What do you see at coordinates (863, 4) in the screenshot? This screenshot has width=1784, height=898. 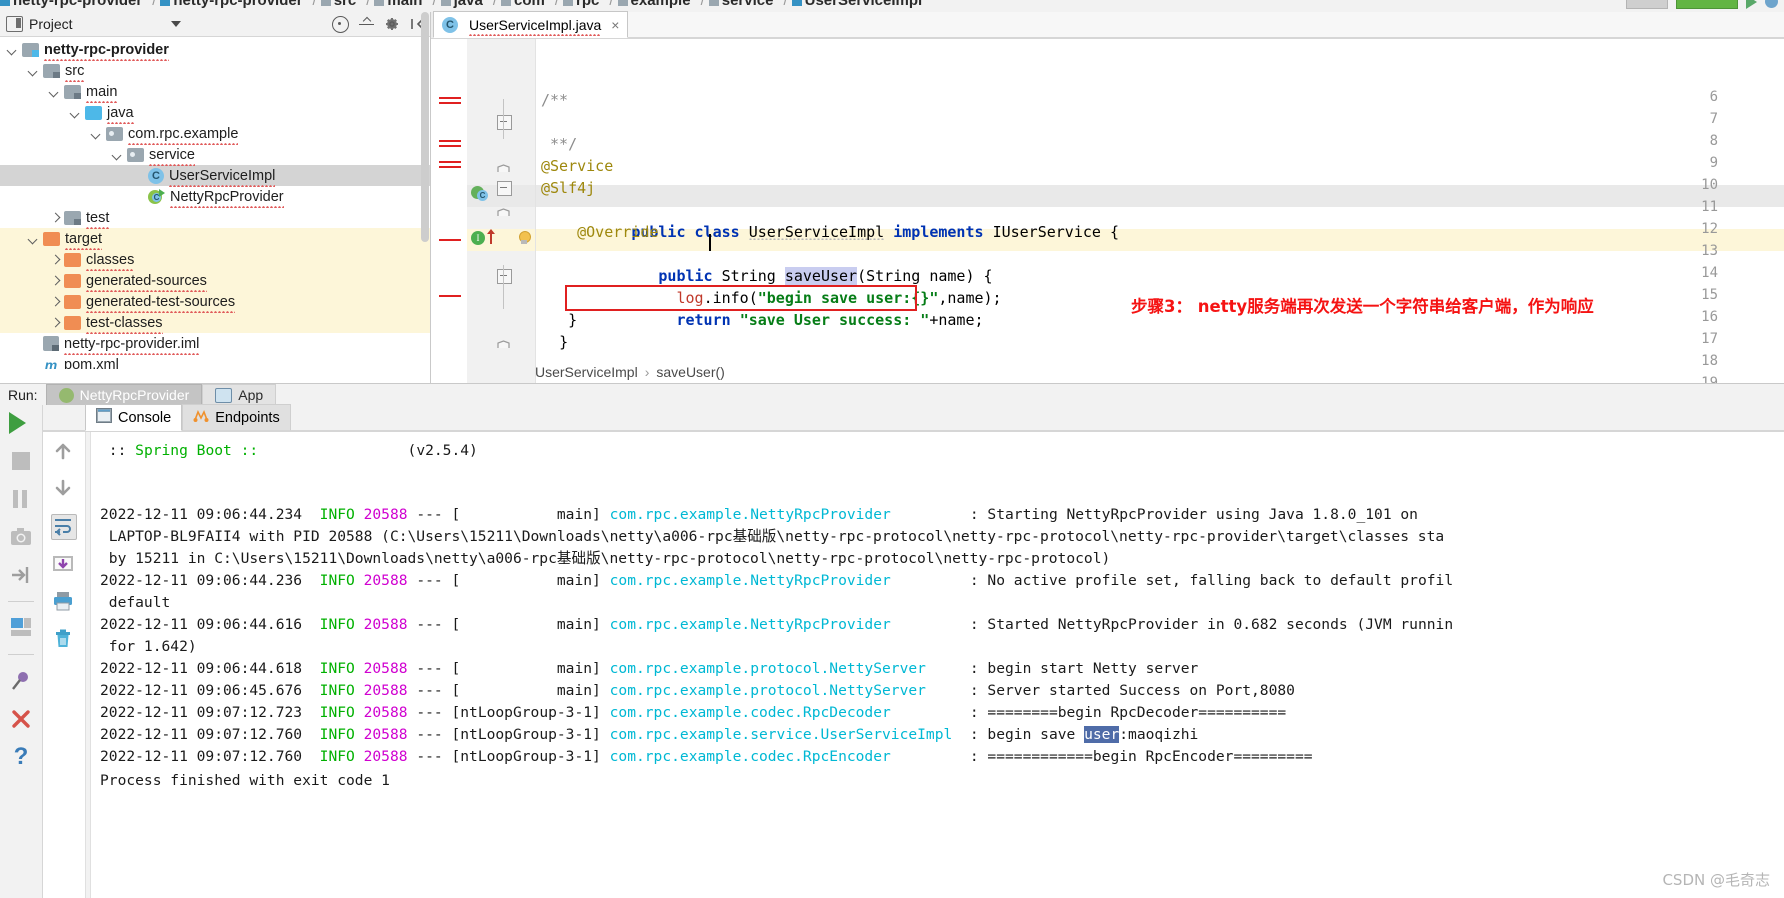 I see `breadcrumb-item-label: UserServiceImpl` at bounding box center [863, 4].